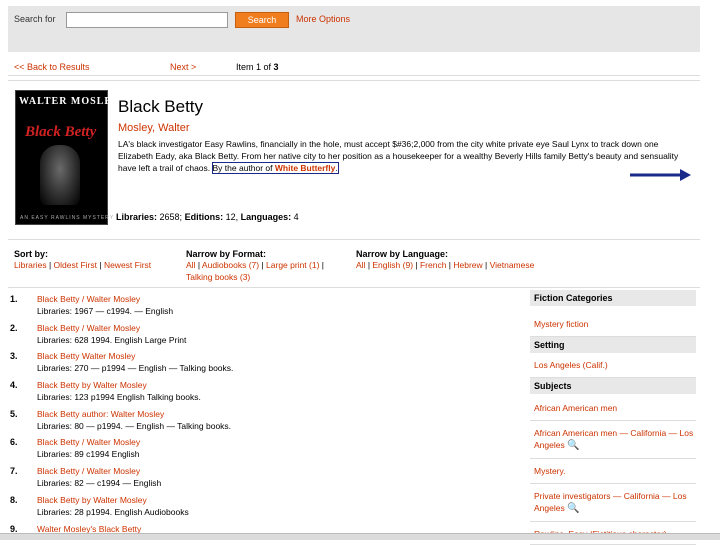  Describe the element at coordinates (88, 454) in the screenshot. I see `result-meta: Libraries: 89 c1994 English` at that location.